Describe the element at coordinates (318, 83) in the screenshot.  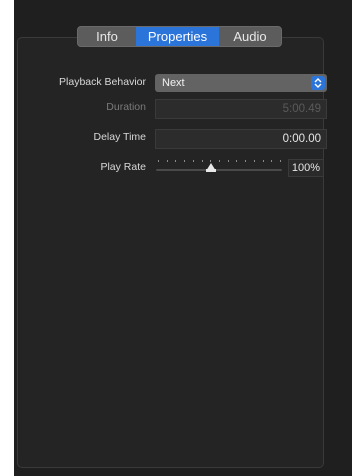
I see `chevron-up-down-icon` at that location.